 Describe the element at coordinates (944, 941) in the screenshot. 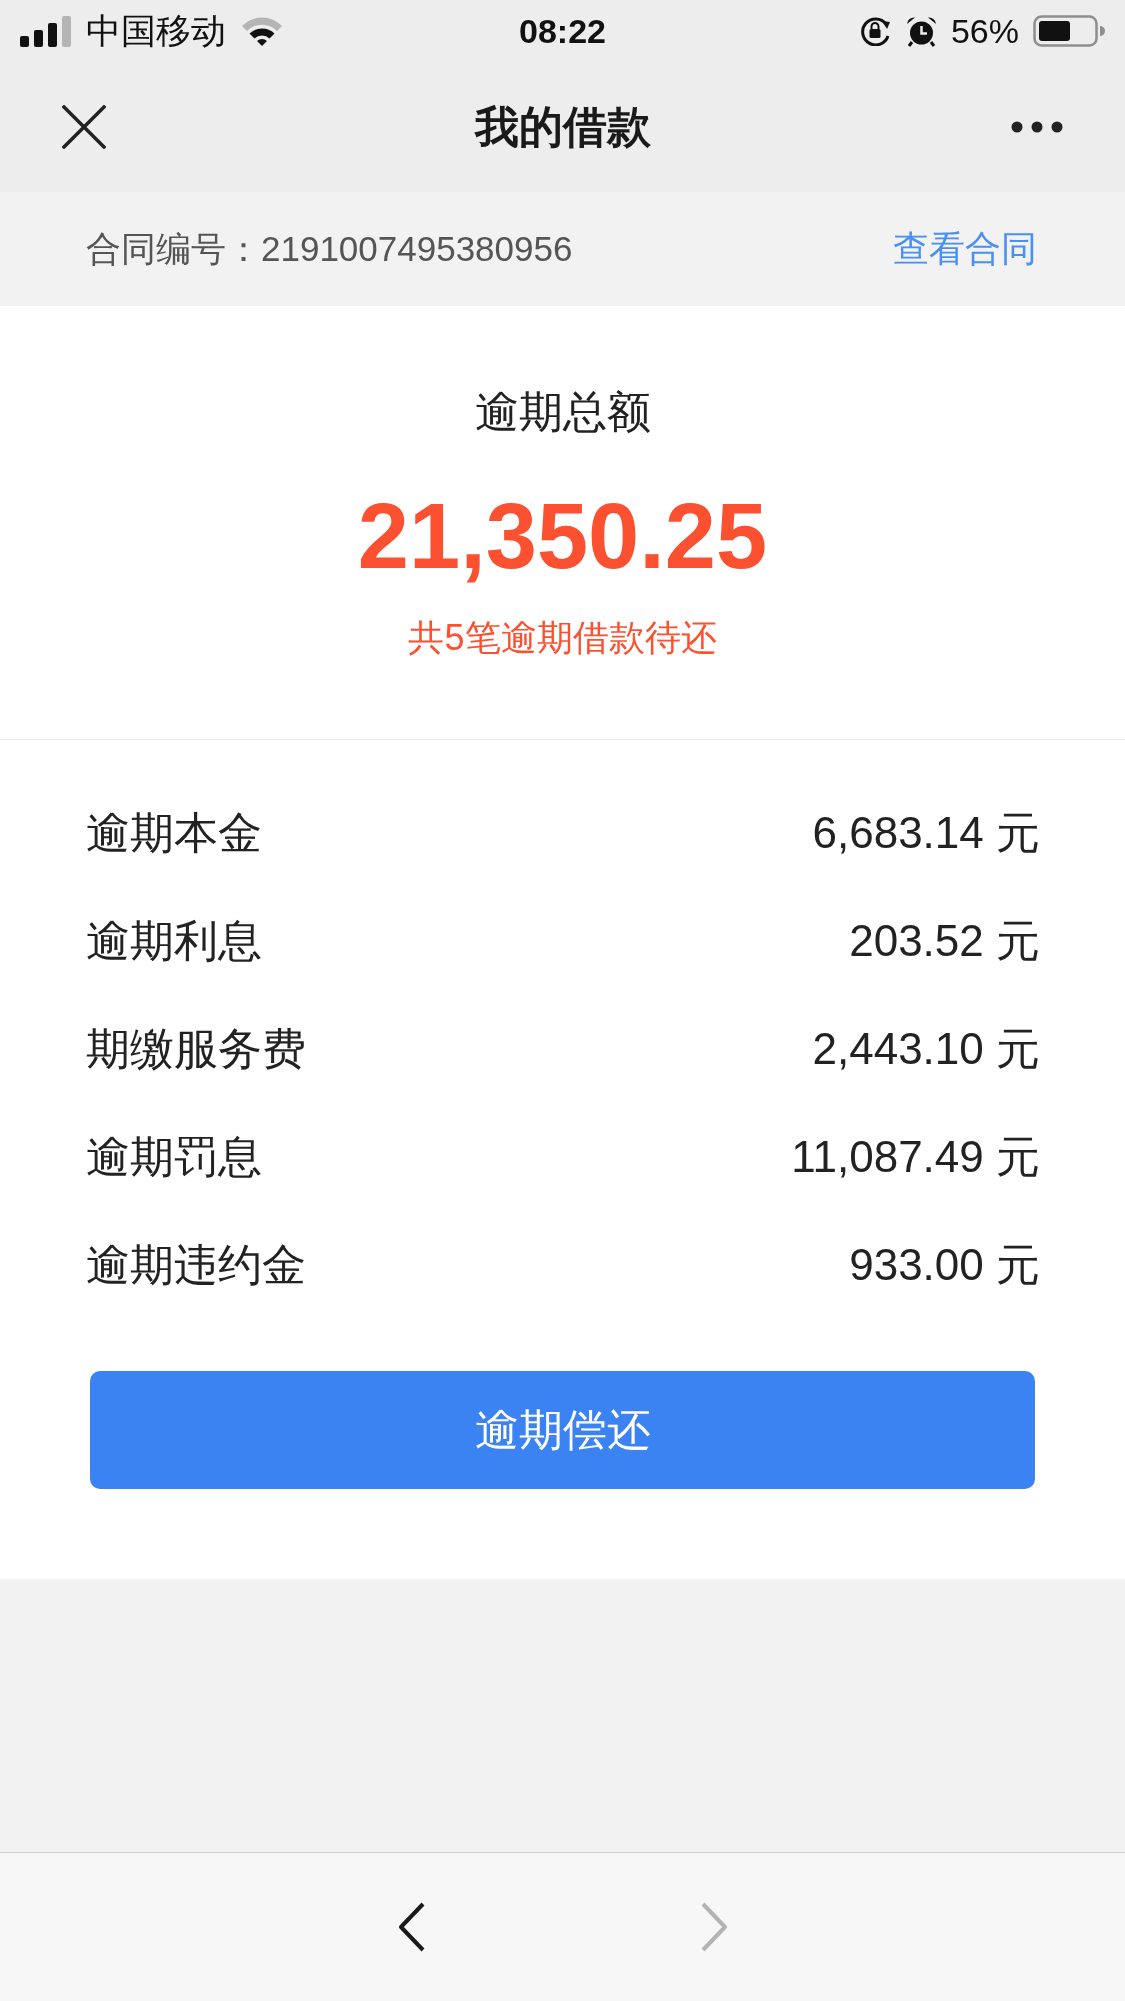

I see `fee-amount: 203.52 元` at that location.